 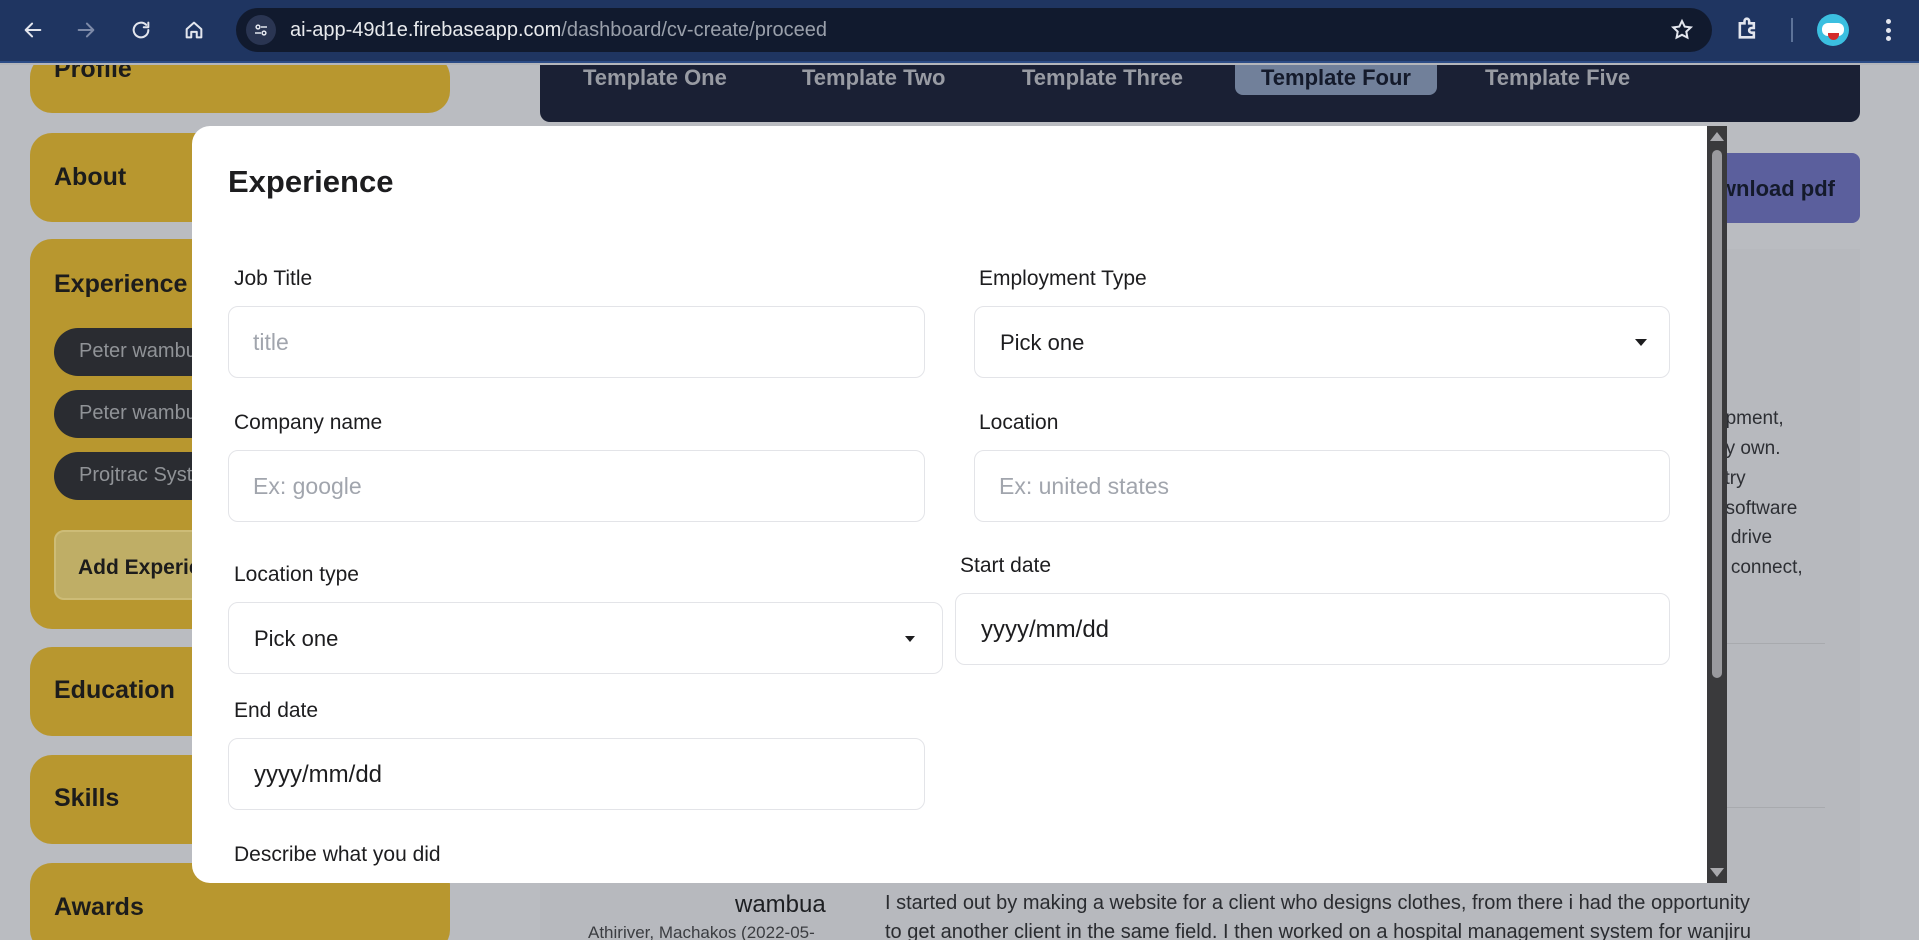 I want to click on location-field, so click(x=1322, y=486).